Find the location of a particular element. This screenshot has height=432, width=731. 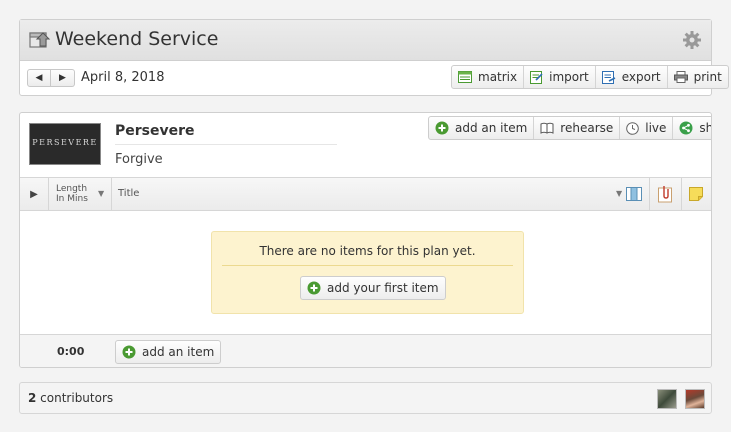

share-label: share is located at coordinates (705, 128).